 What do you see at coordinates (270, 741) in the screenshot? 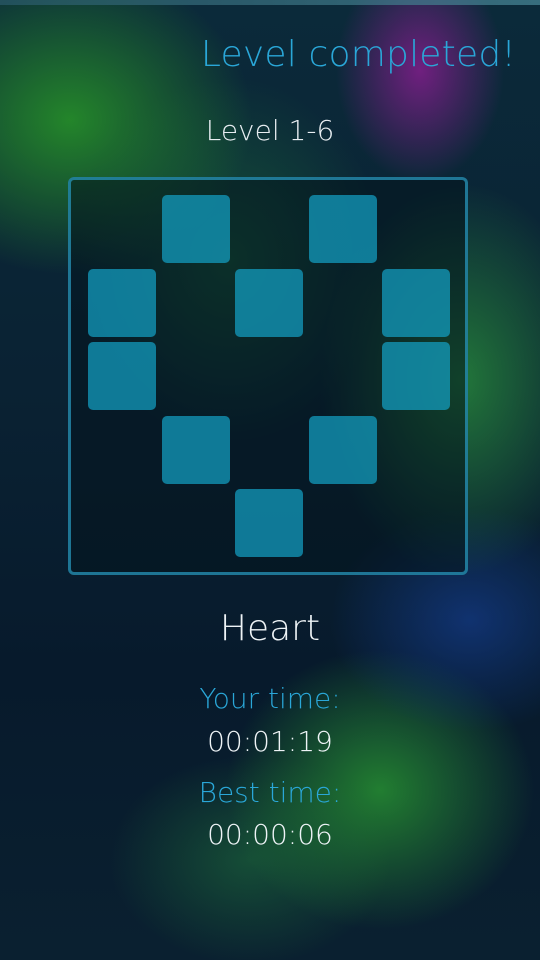
I see `your-time-value: 00:01:19` at bounding box center [270, 741].